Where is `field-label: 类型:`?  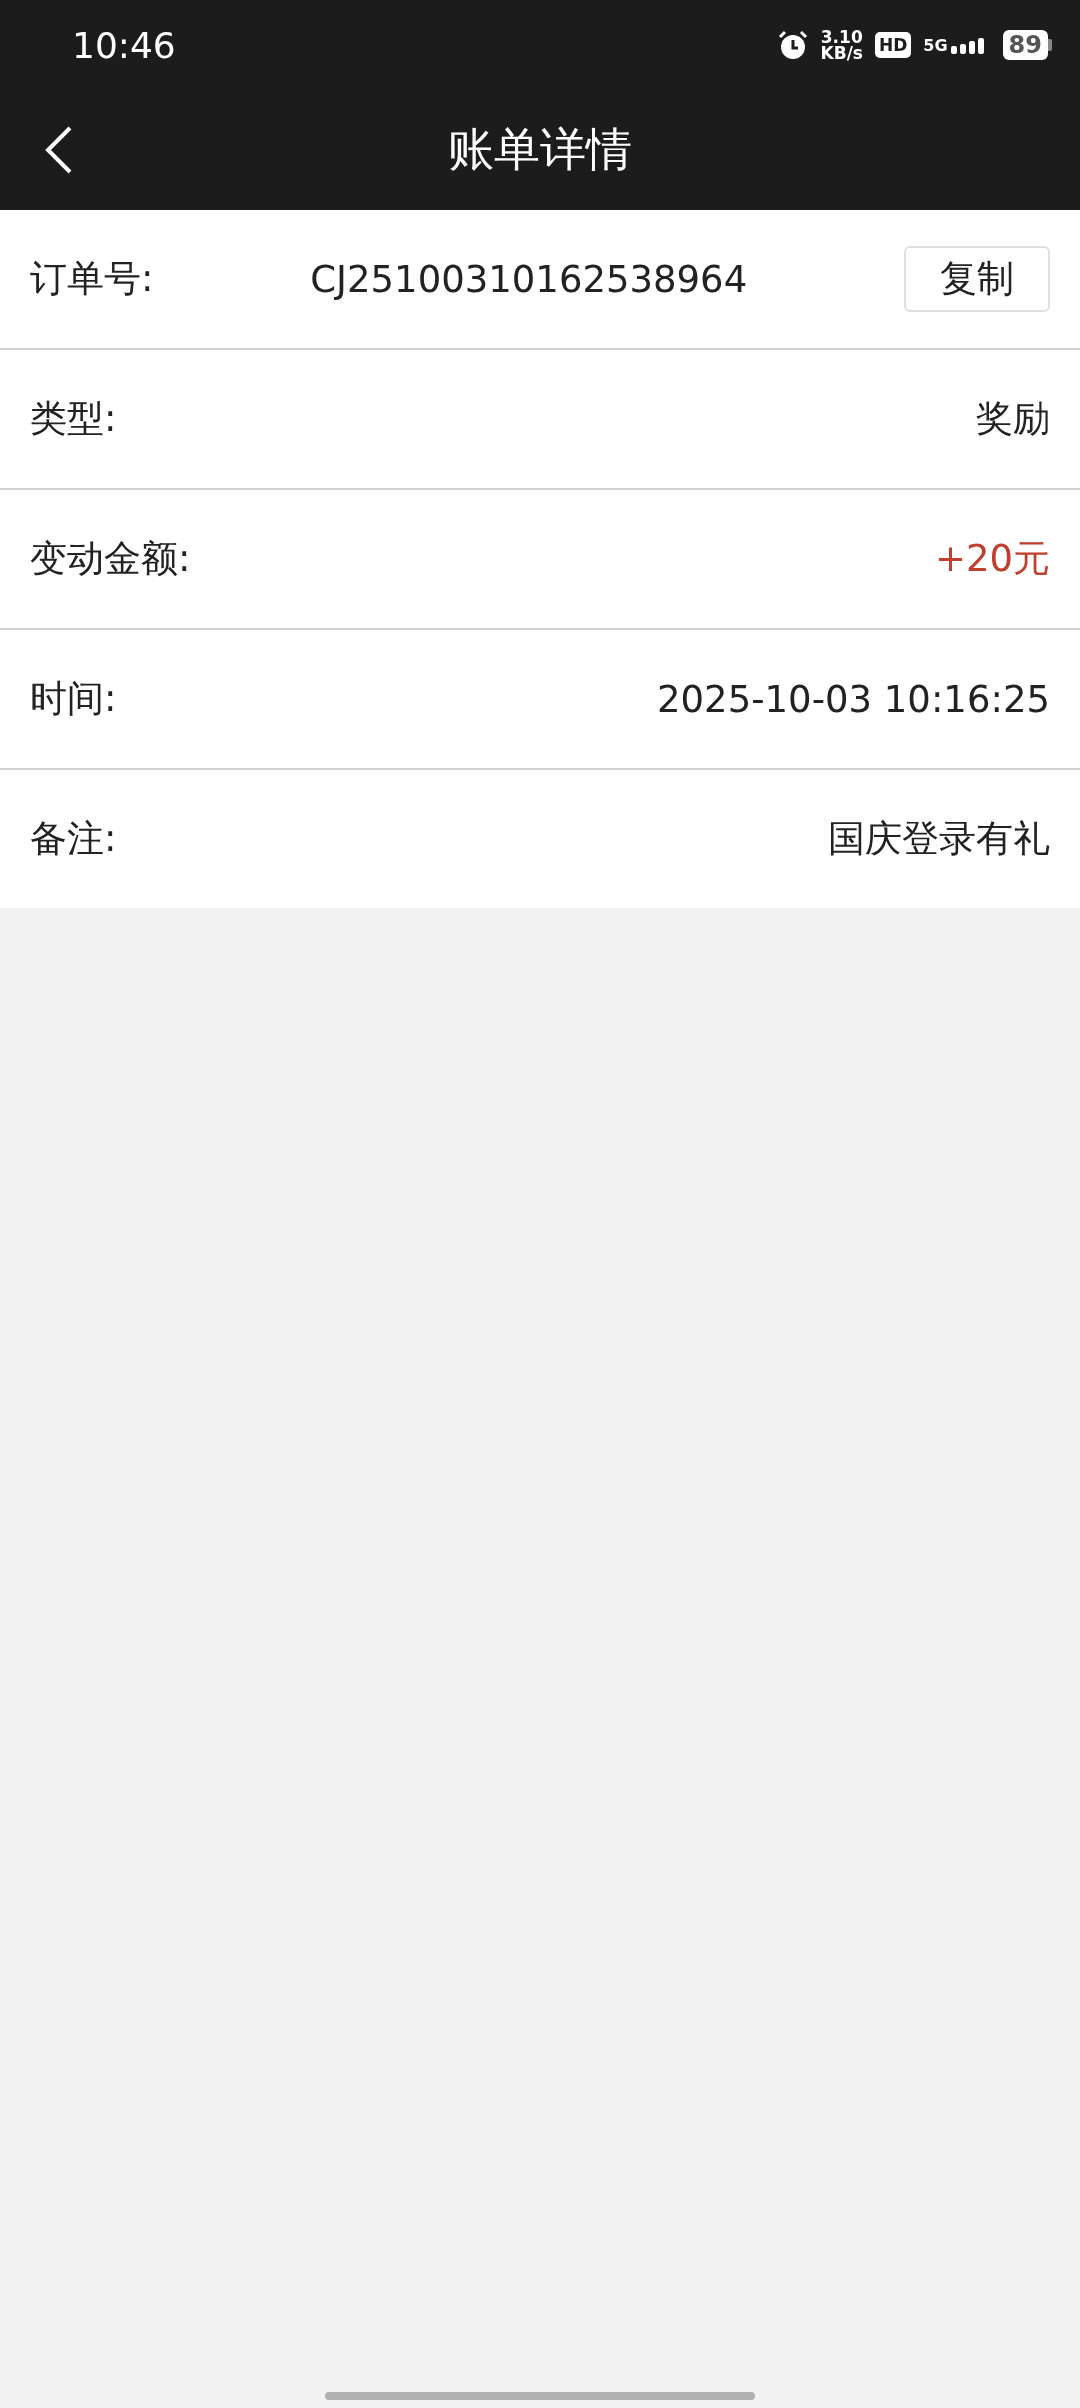 field-label: 类型: is located at coordinates (73, 419).